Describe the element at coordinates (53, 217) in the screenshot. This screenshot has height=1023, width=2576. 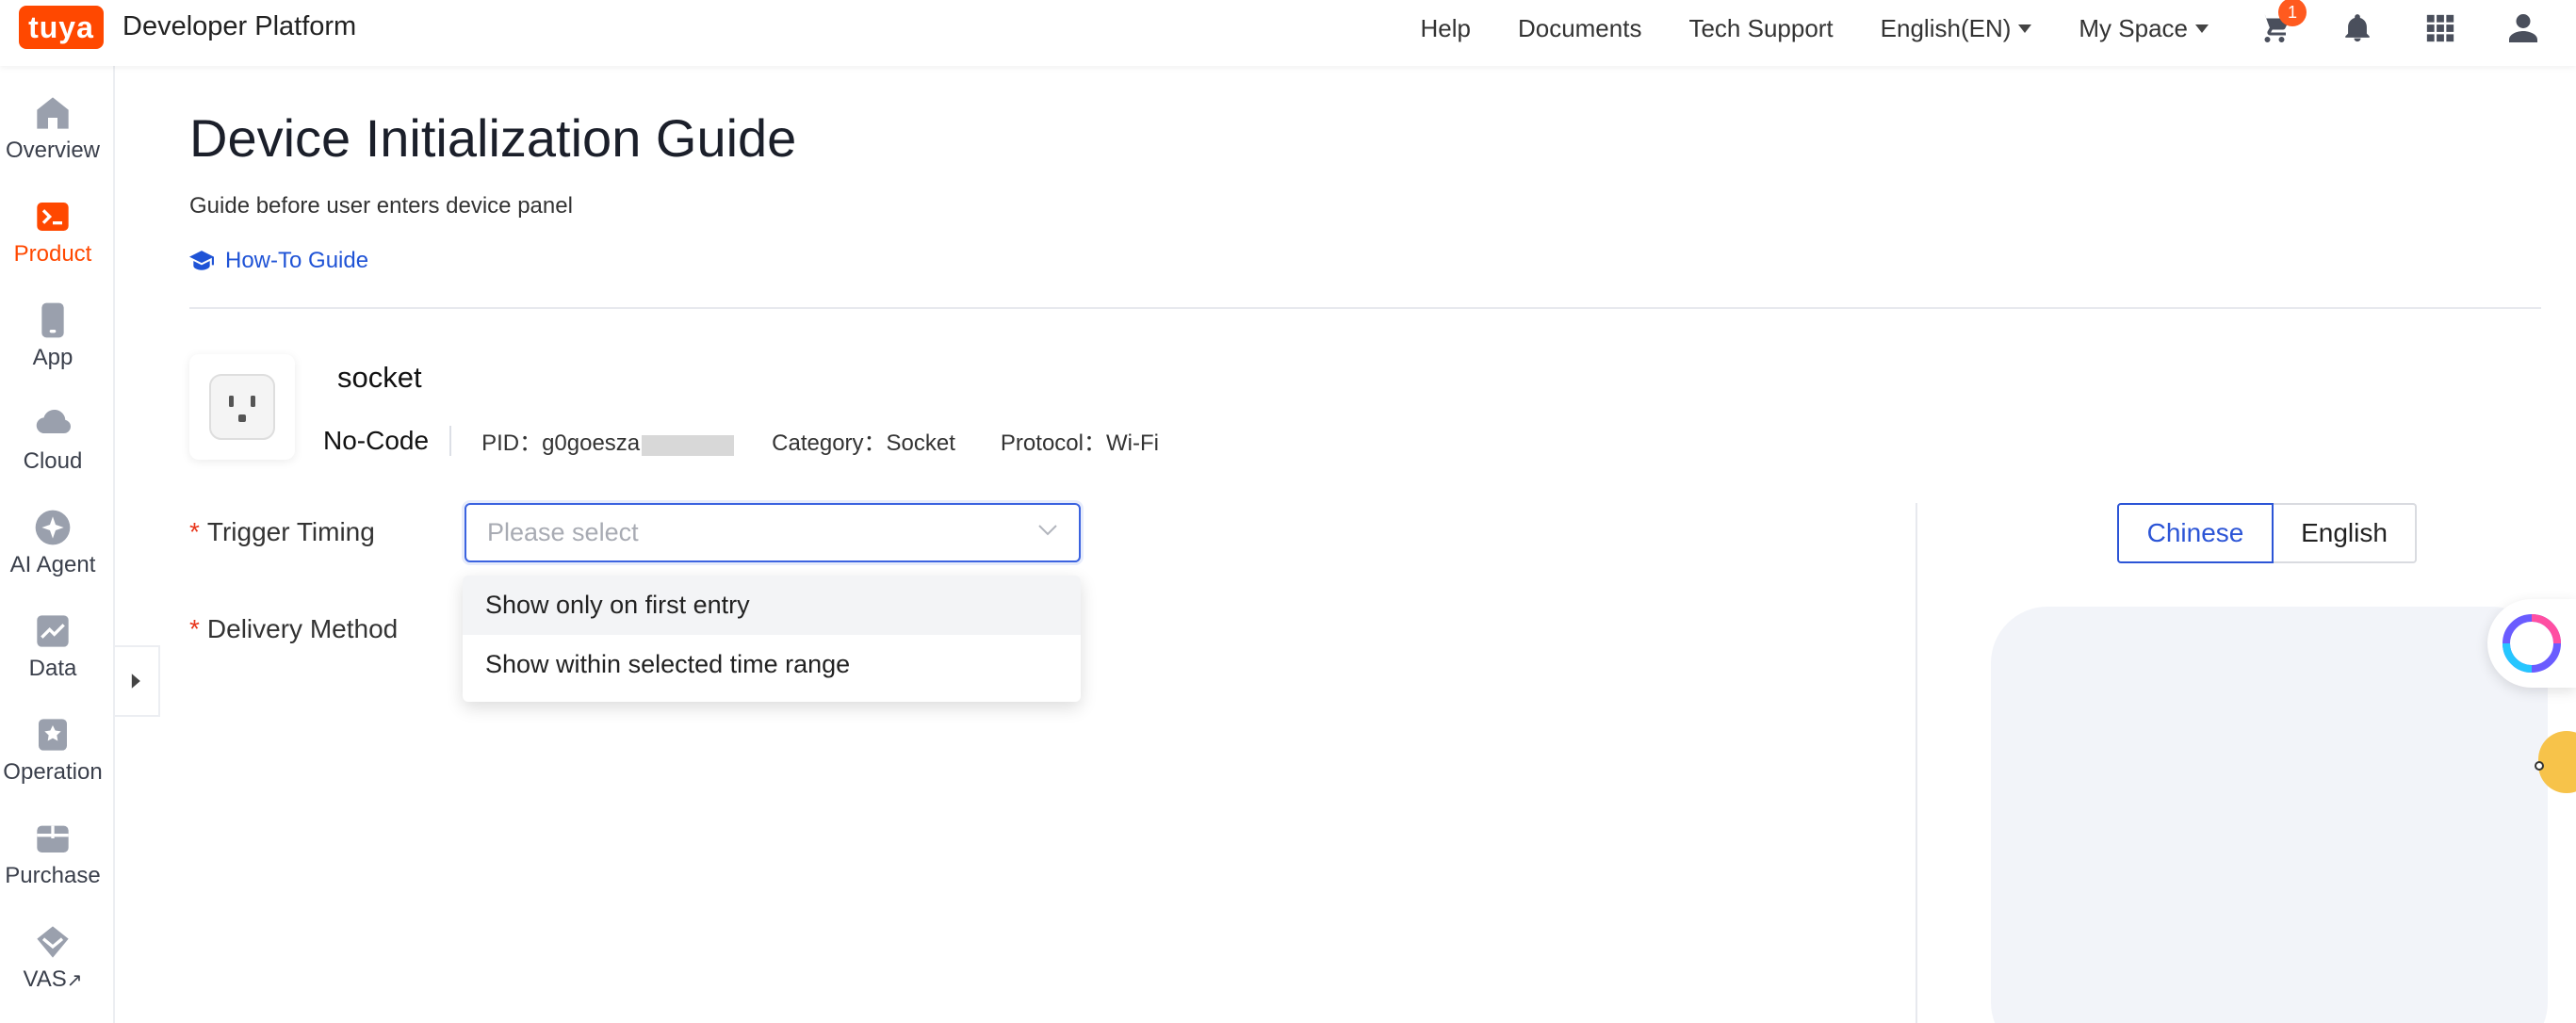
I see `terminal-icon` at that location.